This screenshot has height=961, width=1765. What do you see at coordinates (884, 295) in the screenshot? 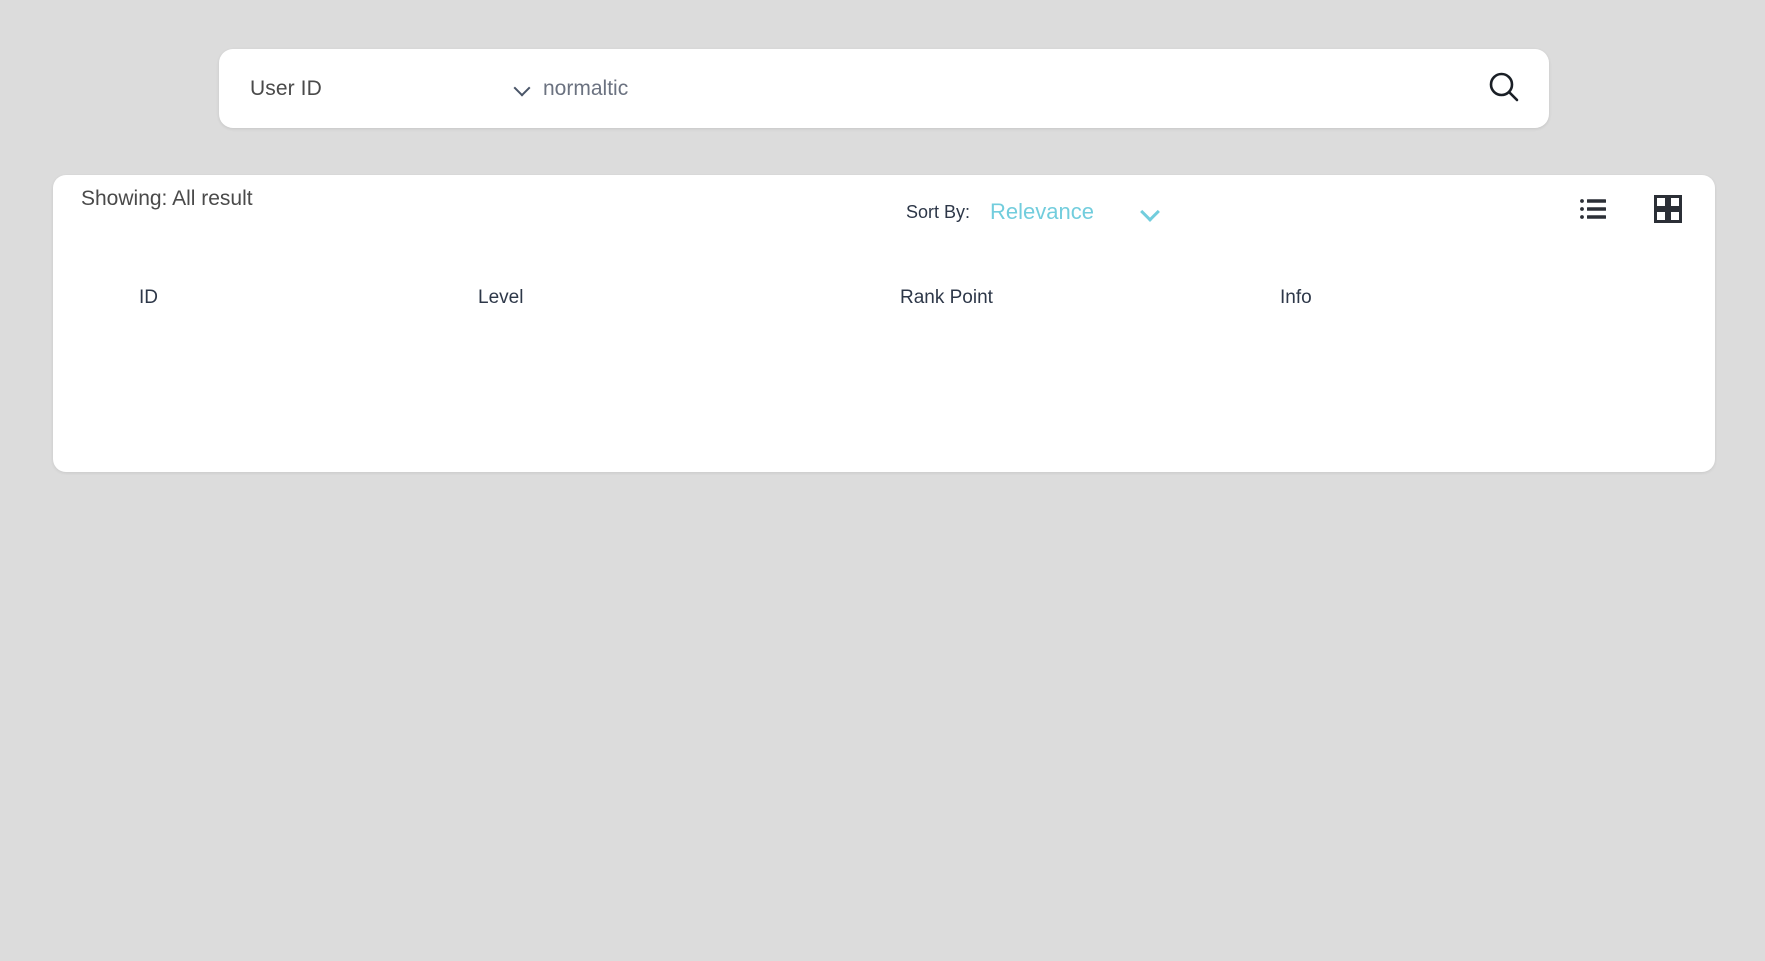
I see `results-table-header: ID Level Rank Point Info` at bounding box center [884, 295].